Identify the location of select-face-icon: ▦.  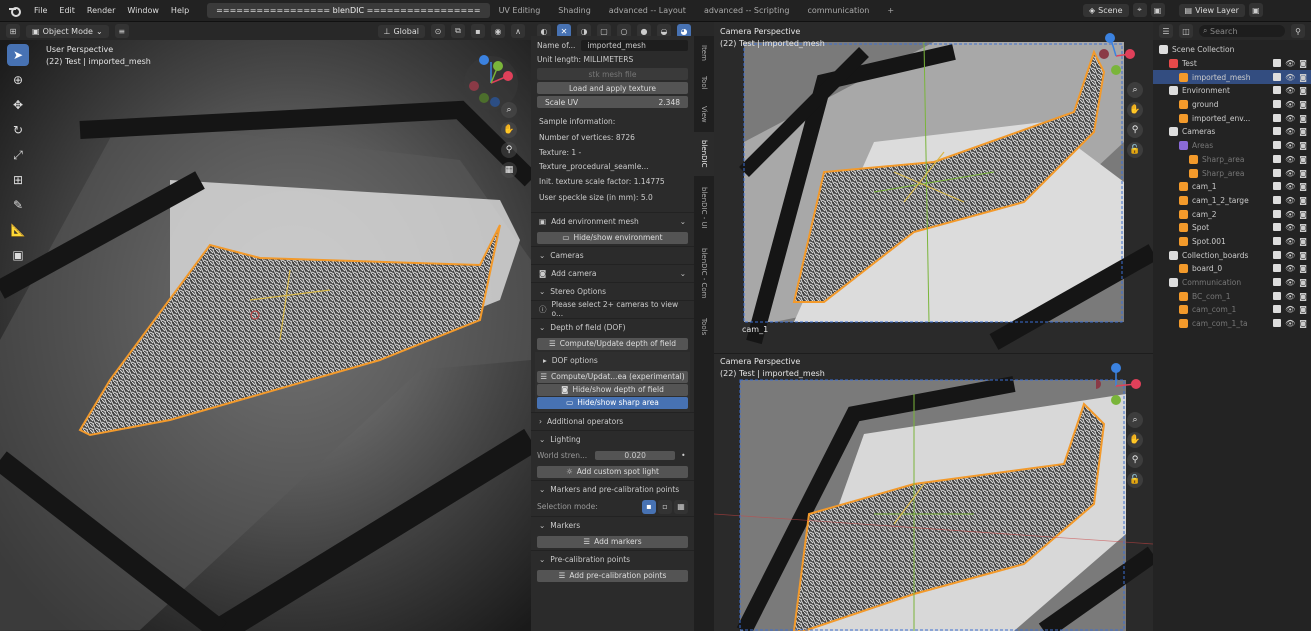
(681, 506).